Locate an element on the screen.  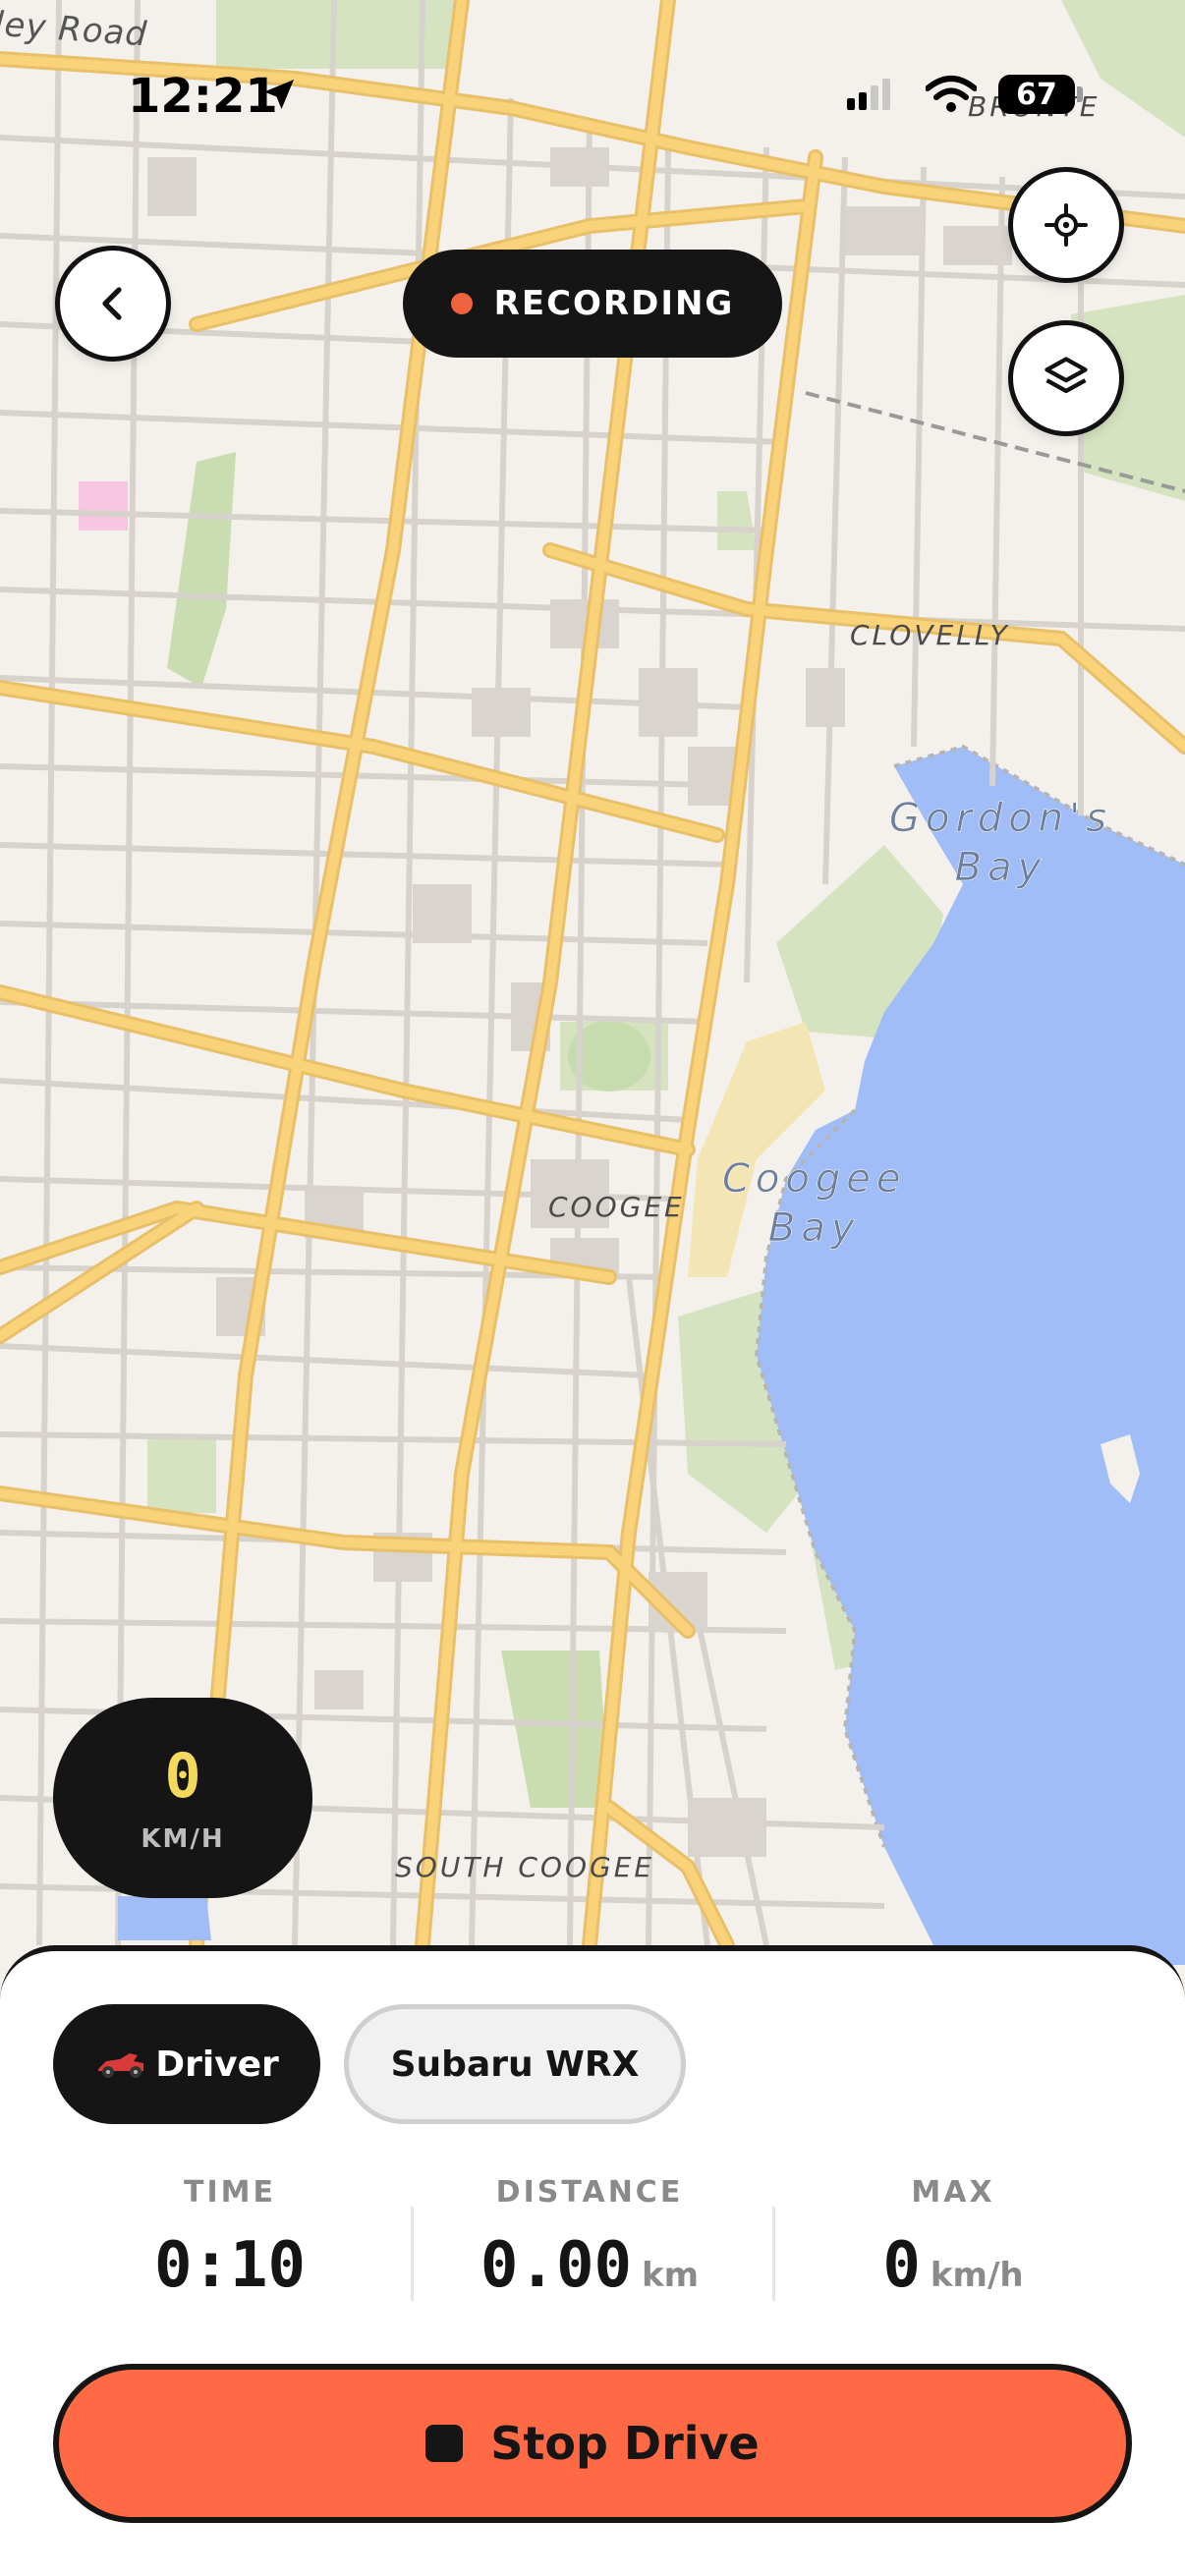
battery-icon: 67 is located at coordinates (1037, 94).